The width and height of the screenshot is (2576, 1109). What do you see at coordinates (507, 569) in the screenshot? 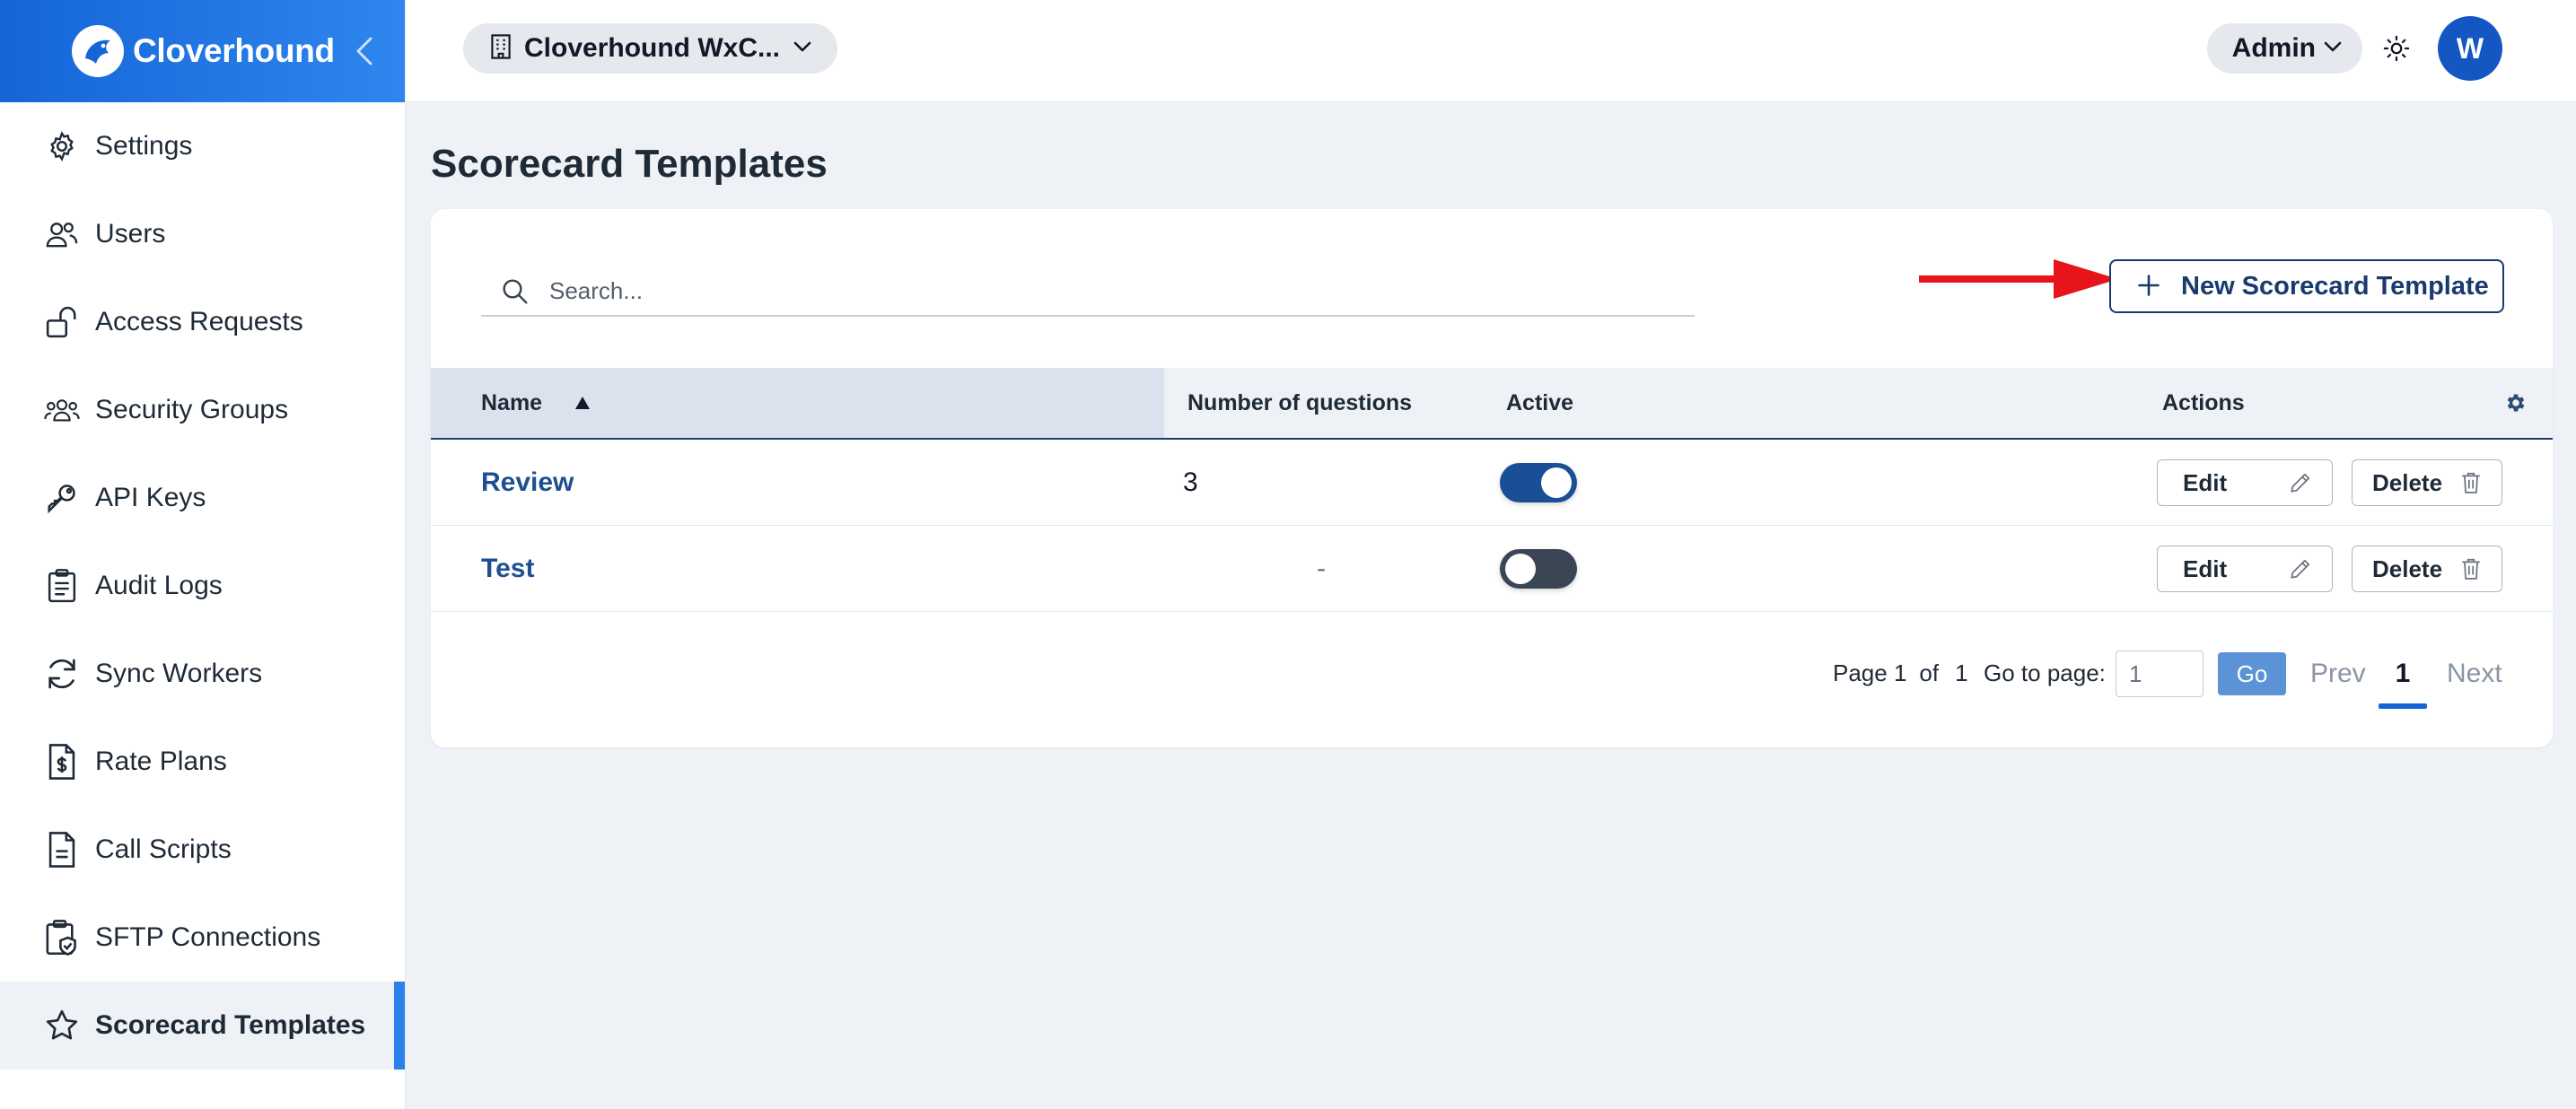
I see `template-name-link: Test` at bounding box center [507, 569].